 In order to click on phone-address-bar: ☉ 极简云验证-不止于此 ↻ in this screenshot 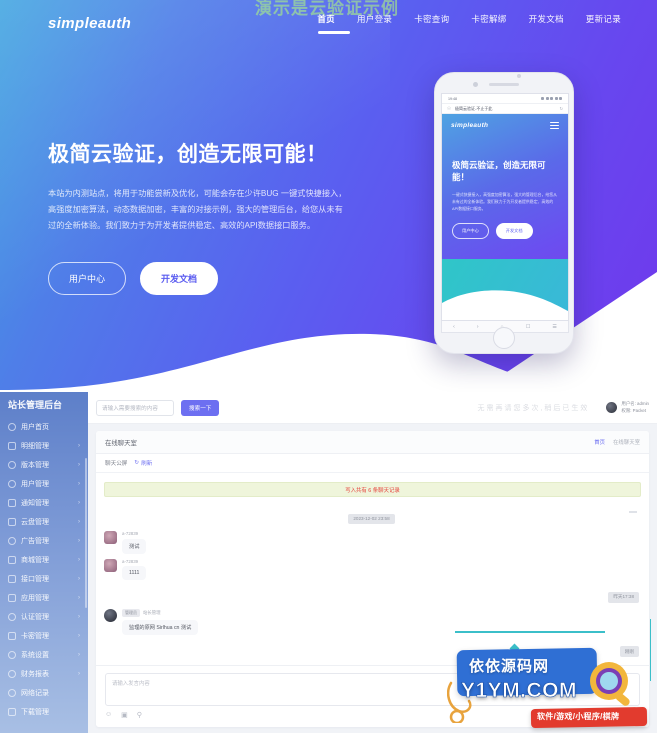, I will do `click(505, 108)`.